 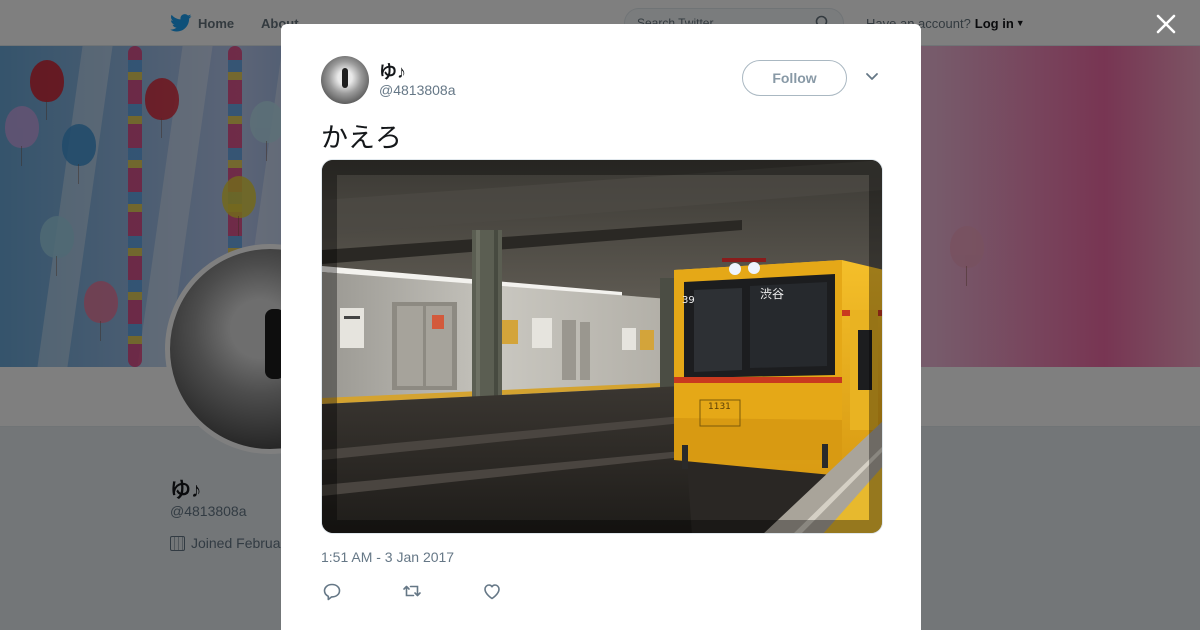 What do you see at coordinates (392, 71) in the screenshot?
I see `tweet-author-name: ゆ♪` at bounding box center [392, 71].